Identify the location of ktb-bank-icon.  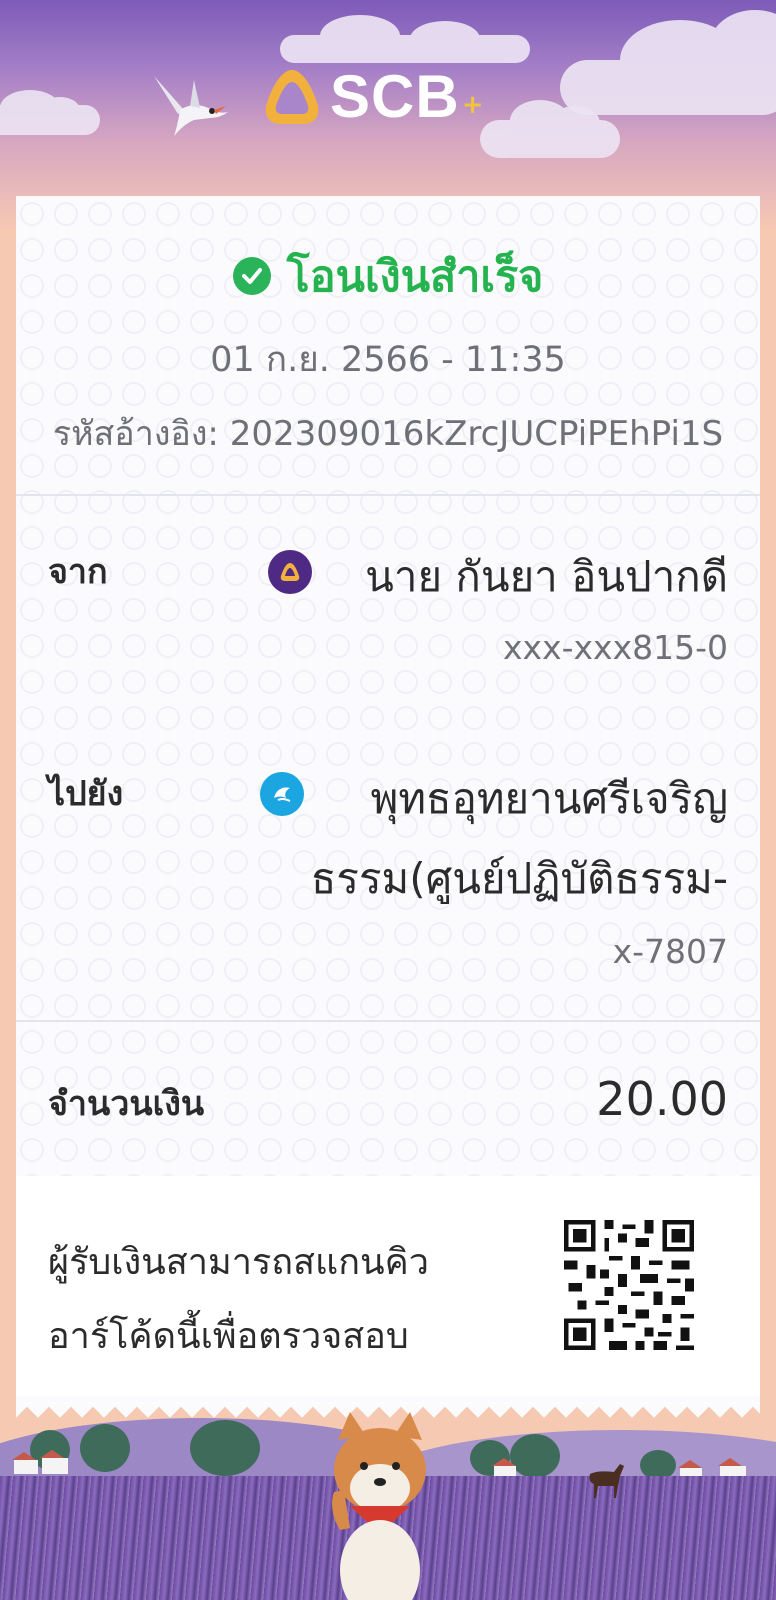
(282, 794).